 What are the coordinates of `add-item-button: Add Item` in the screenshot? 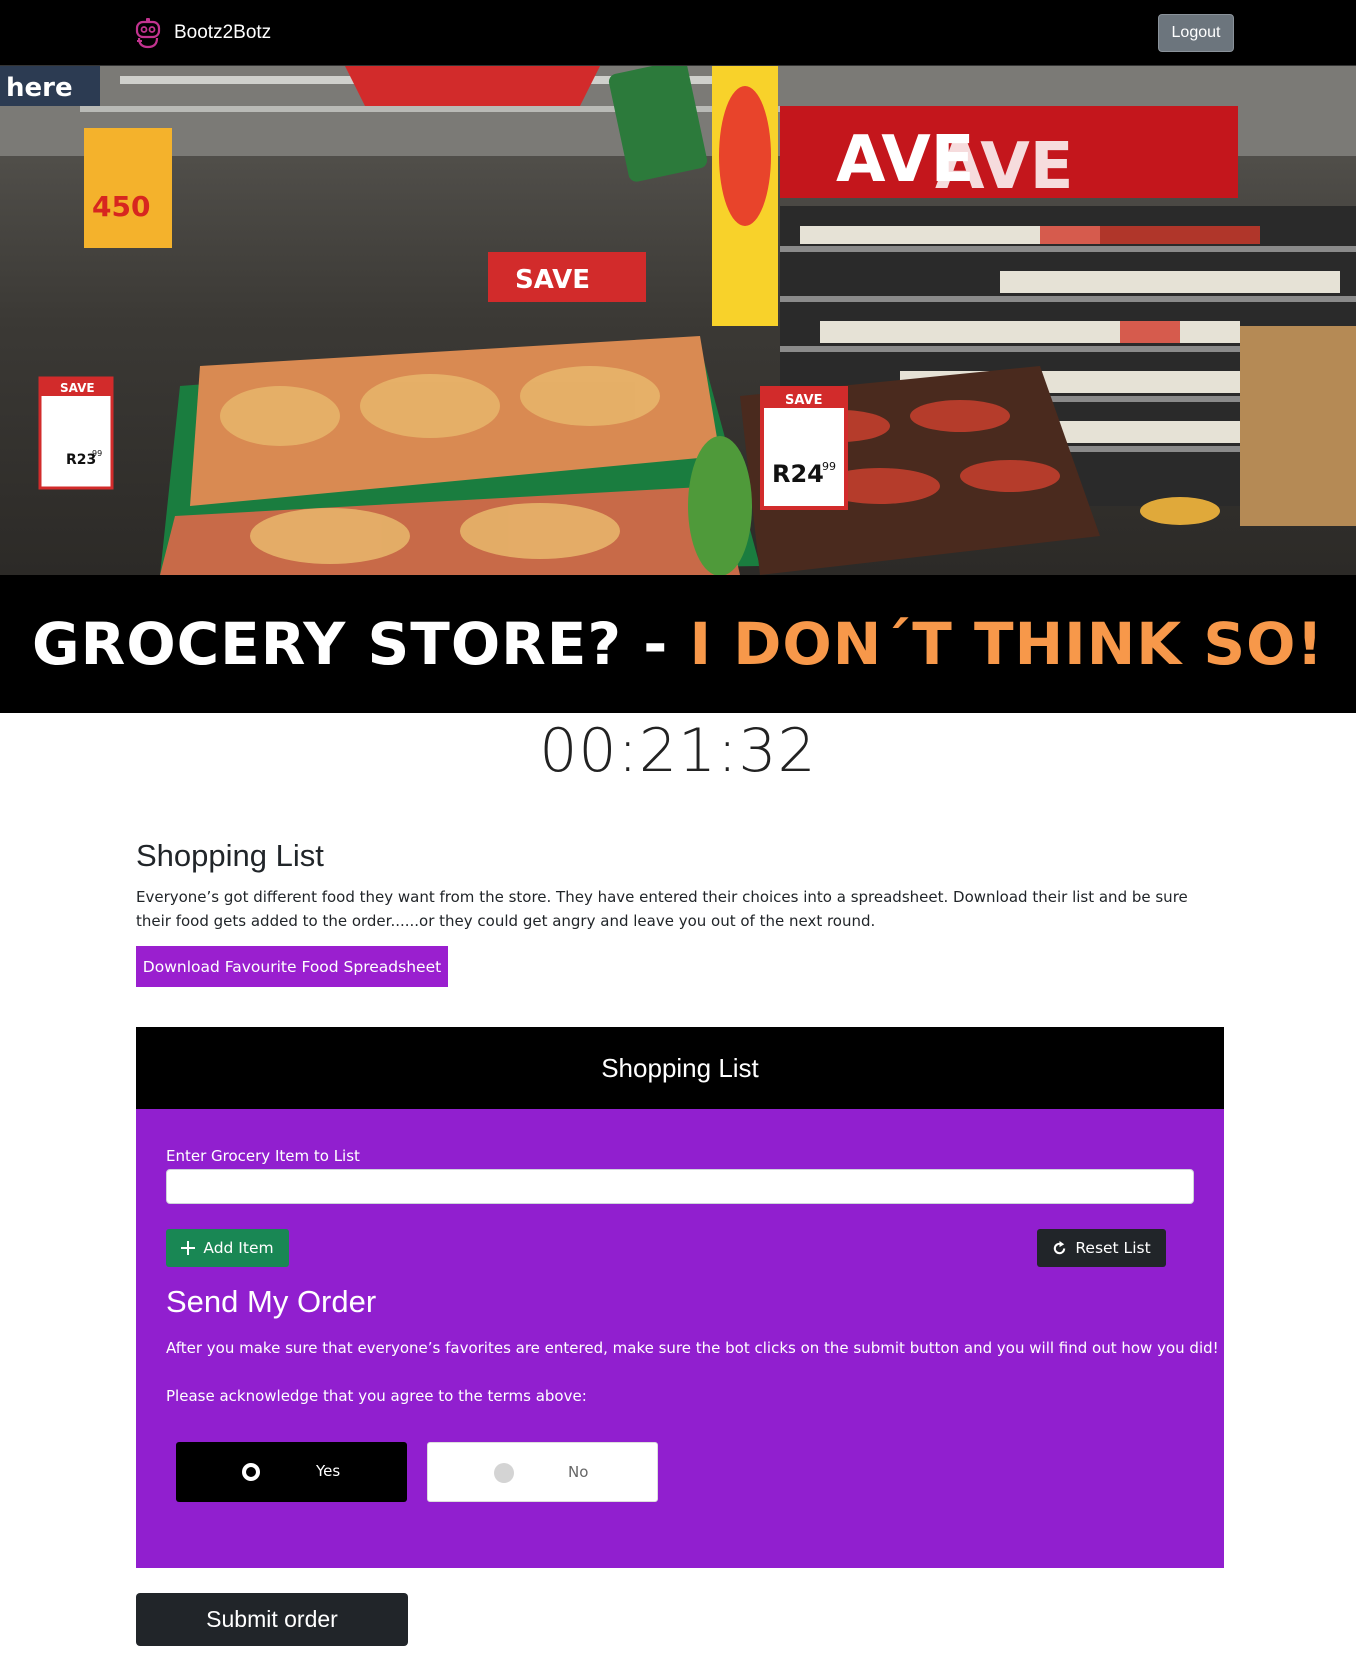 It's located at (227, 1248).